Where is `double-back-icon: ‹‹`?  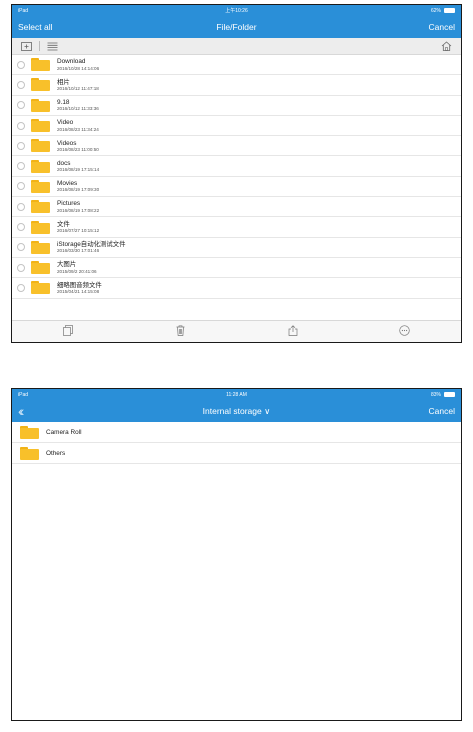
double-back-icon: ‹‹ is located at coordinates (21, 411).